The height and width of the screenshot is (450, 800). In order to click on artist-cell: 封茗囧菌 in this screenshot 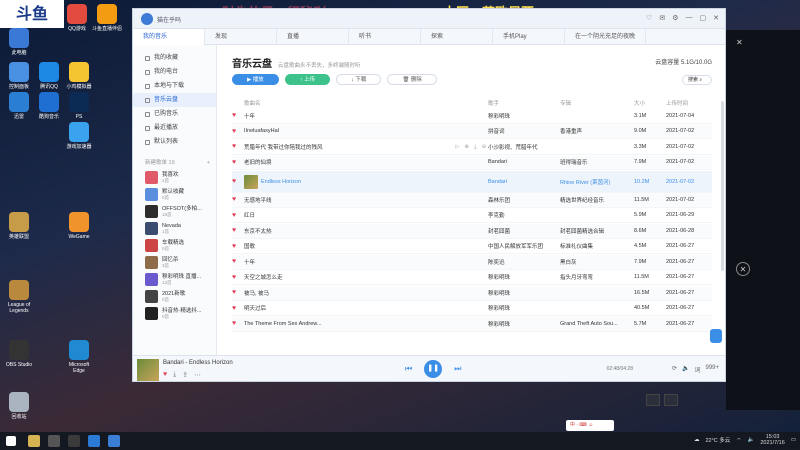, I will do `click(524, 231)`.